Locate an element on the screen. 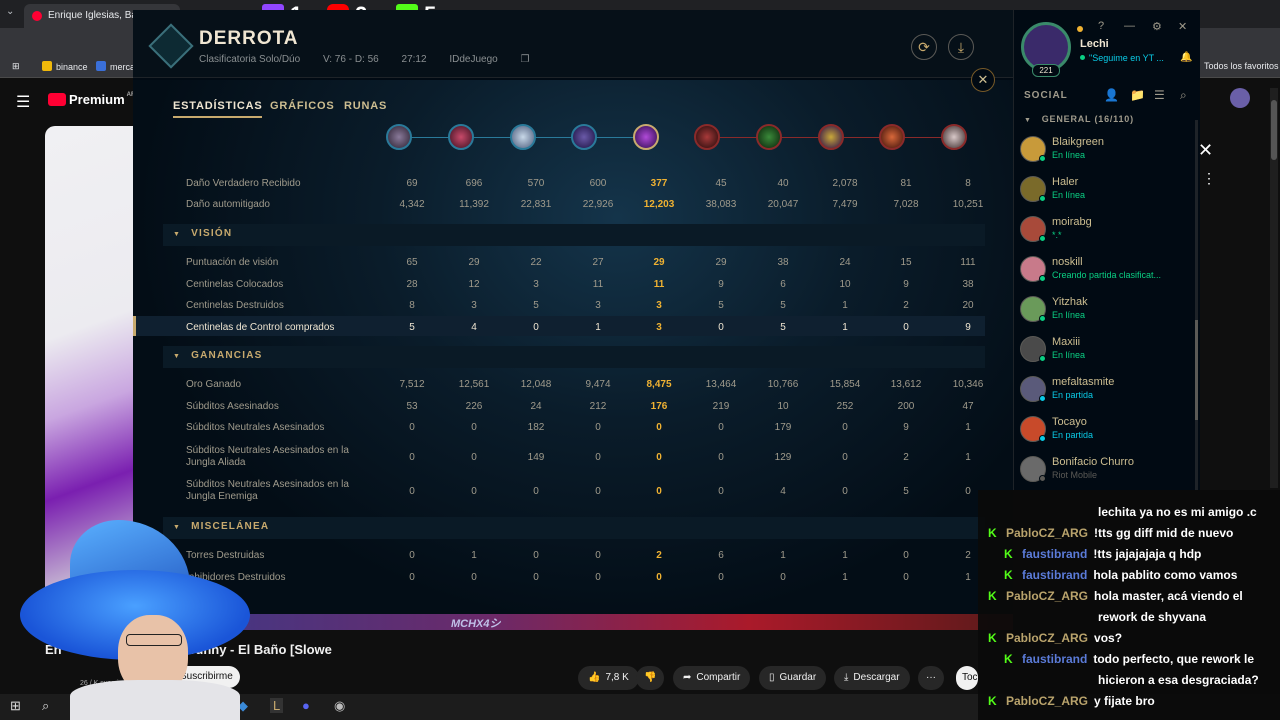 Image resolution: width=1280 pixels, height=720 pixels. minimize-icon: — is located at coordinates (1129, 26).